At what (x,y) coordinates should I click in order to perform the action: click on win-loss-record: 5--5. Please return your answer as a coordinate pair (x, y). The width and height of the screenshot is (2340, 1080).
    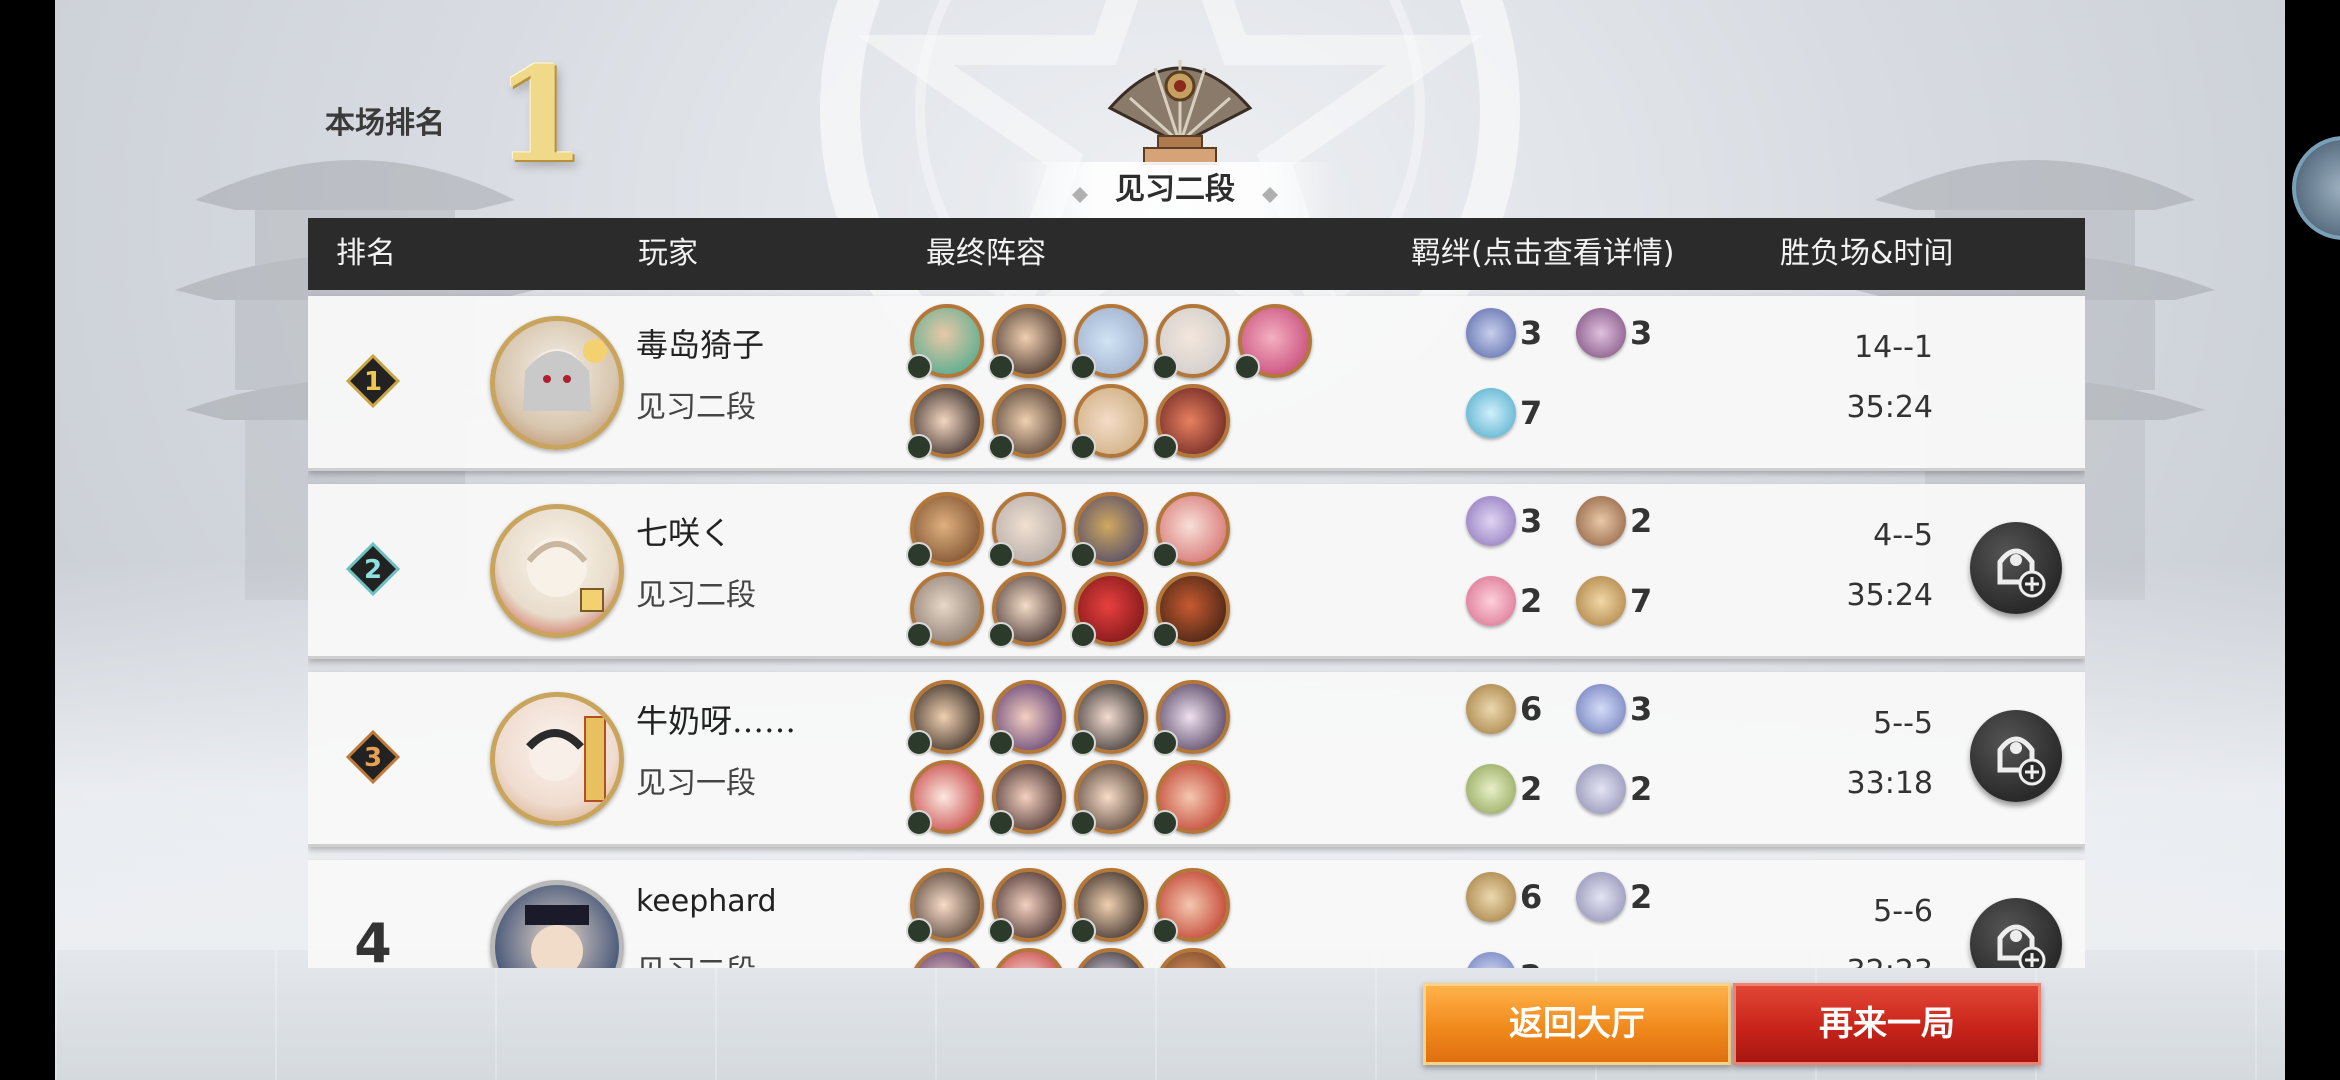
    Looking at the image, I should click on (1903, 723).